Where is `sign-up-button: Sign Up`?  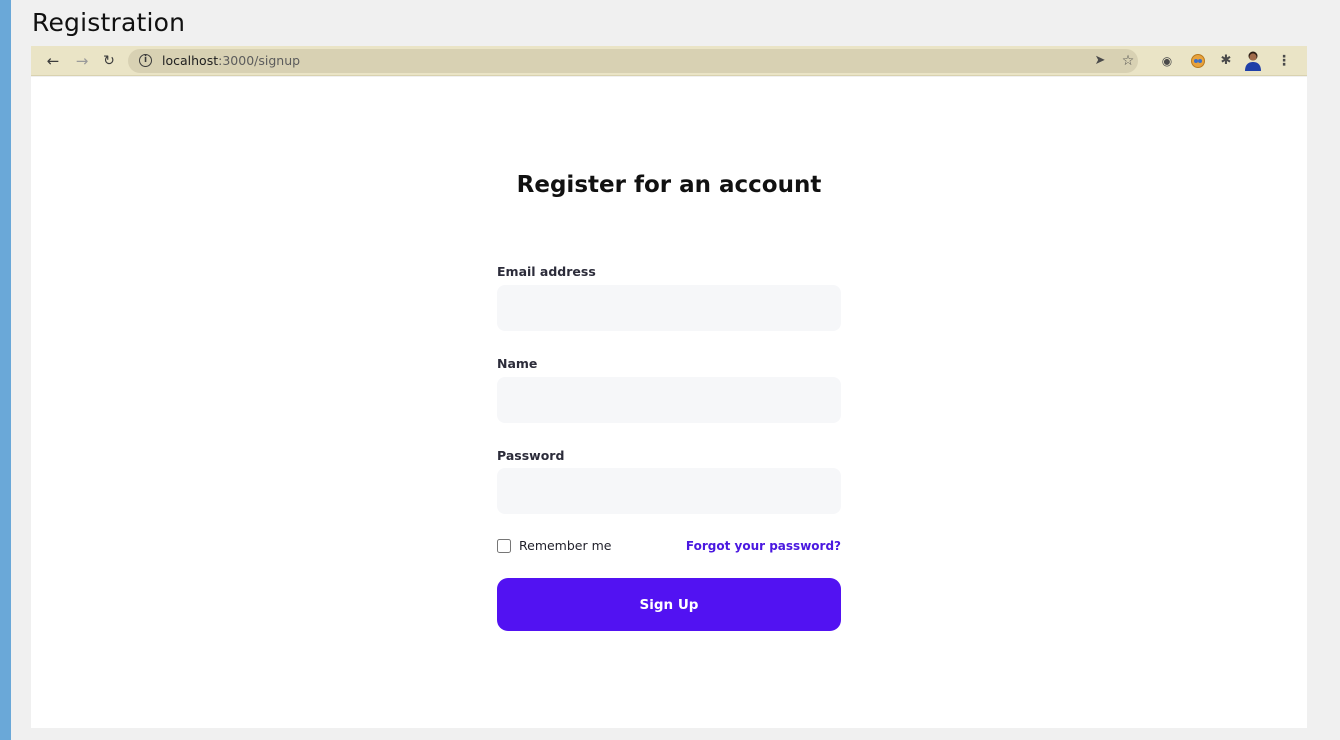
sign-up-button: Sign Up is located at coordinates (669, 604).